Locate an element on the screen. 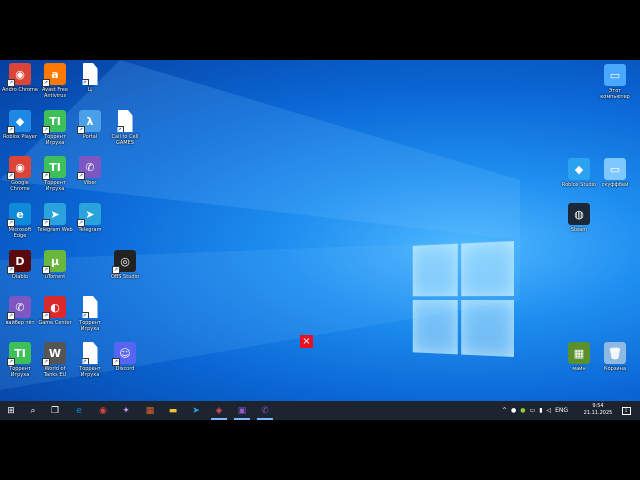 The width and height of the screenshot is (640, 480). desktop-icon-game-center: ◐ ↗ Game Center is located at coordinates (55, 311).